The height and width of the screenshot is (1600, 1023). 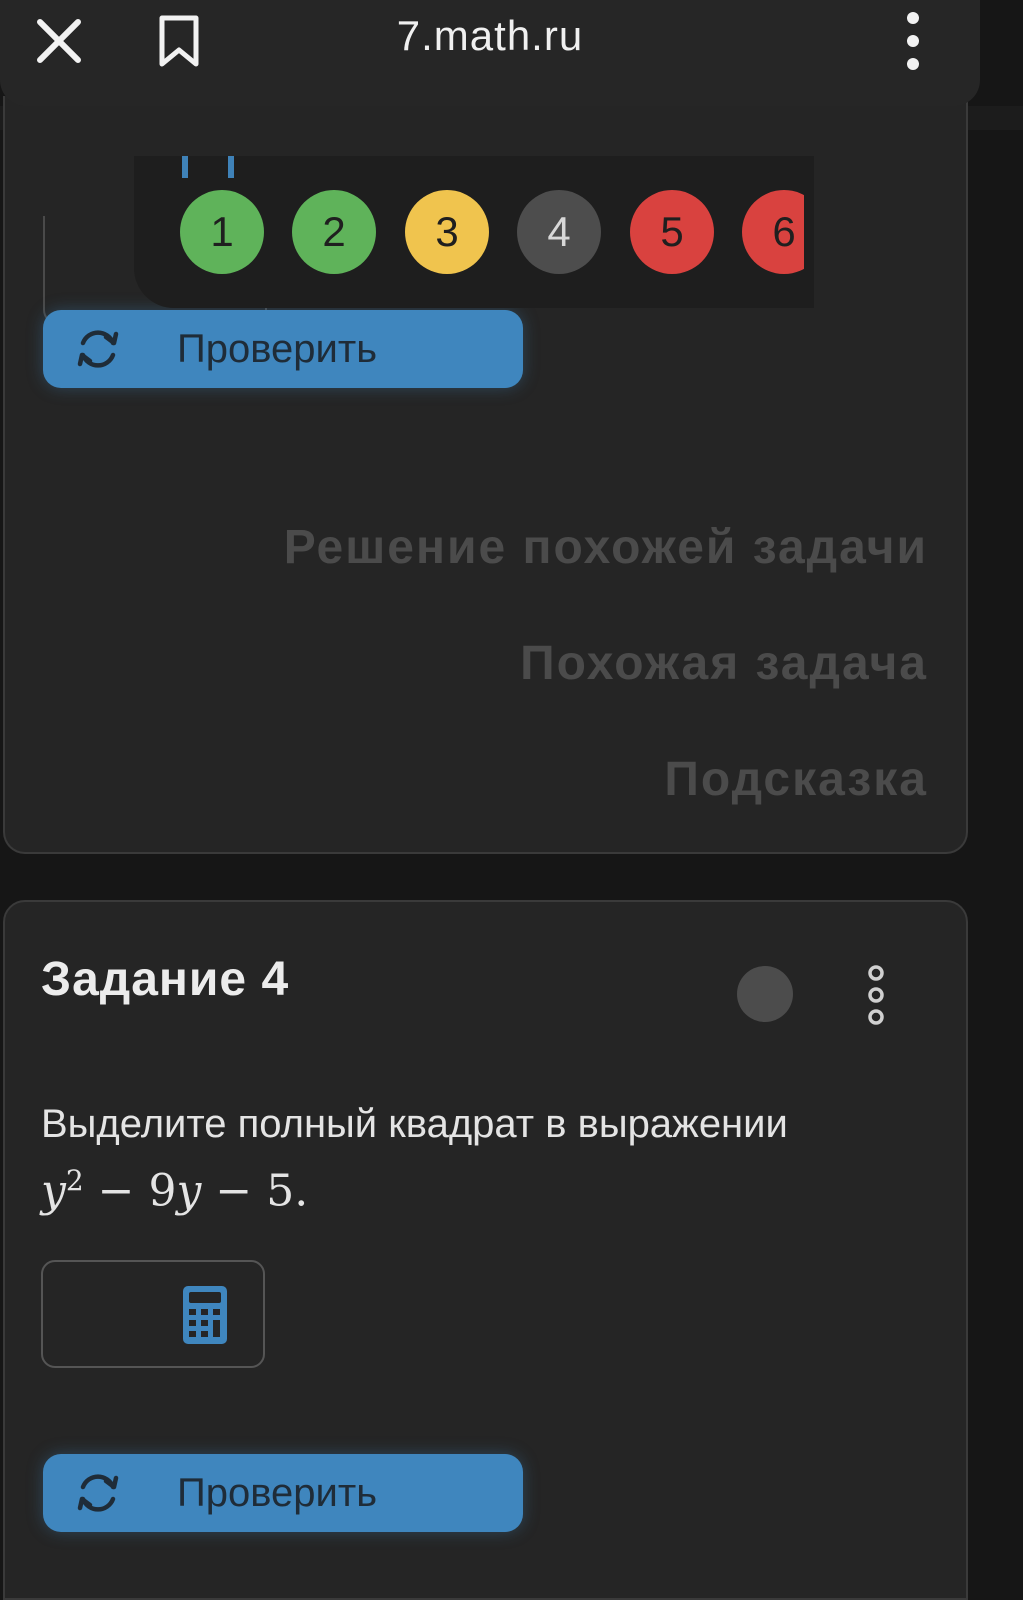 I want to click on formula-term: − 5., so click(x=255, y=1191).